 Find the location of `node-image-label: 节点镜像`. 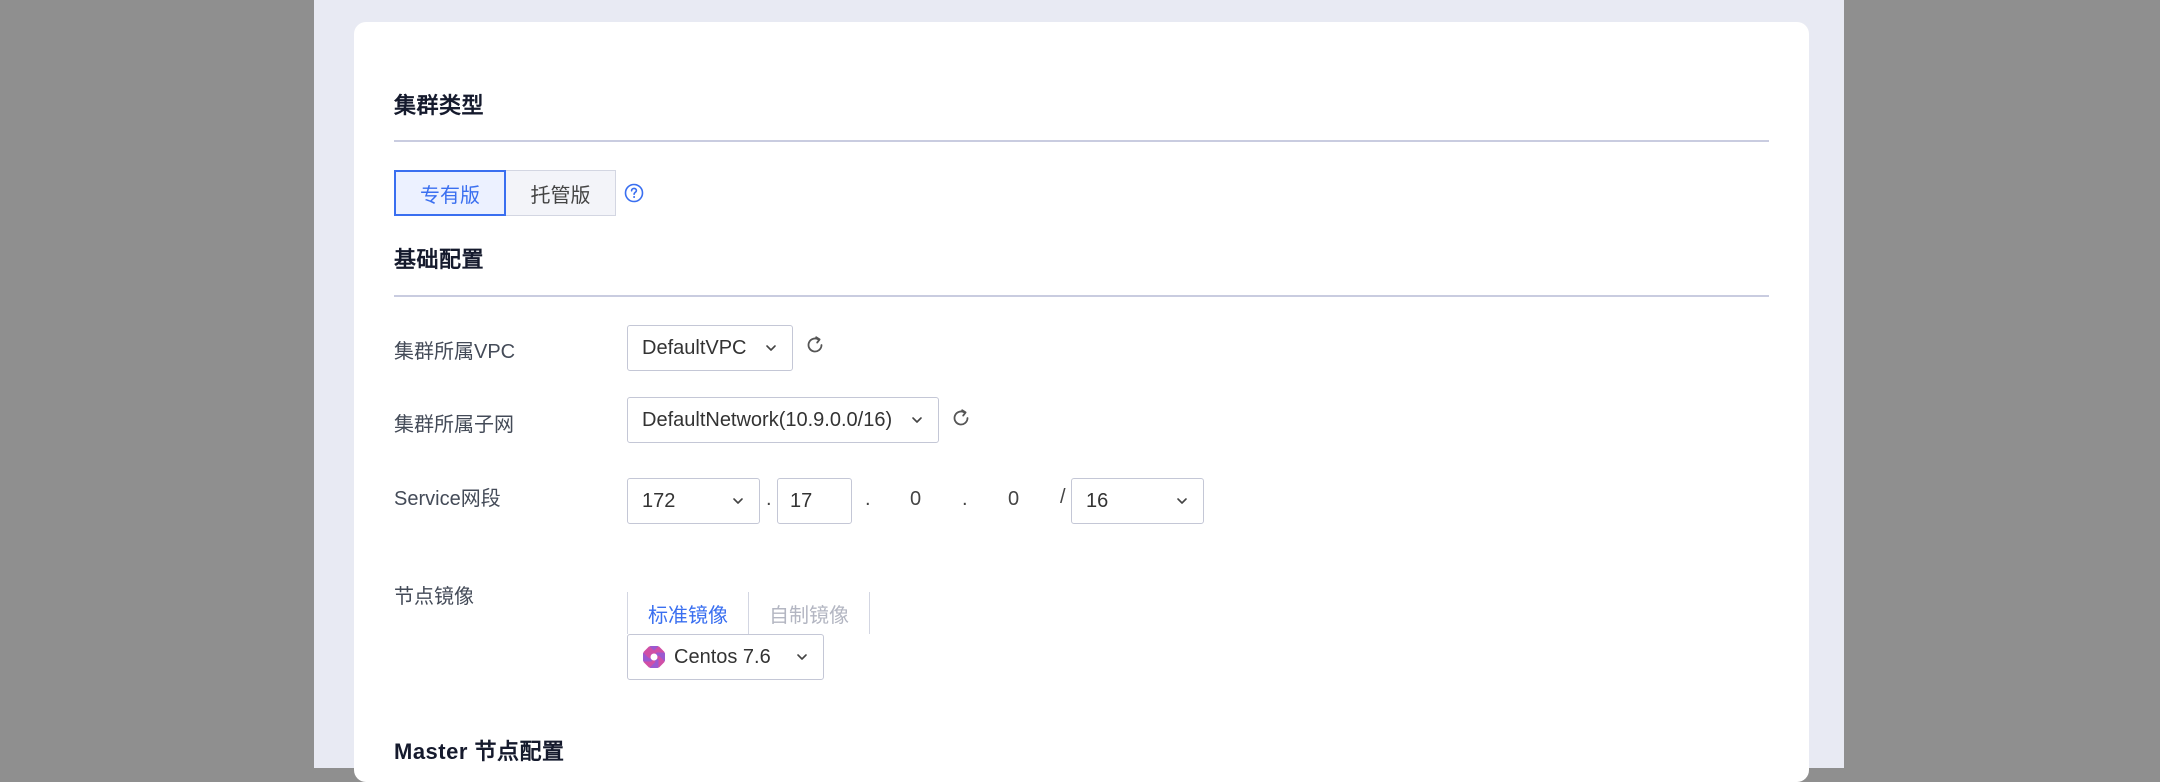

node-image-label: 节点镜像 is located at coordinates (434, 597).